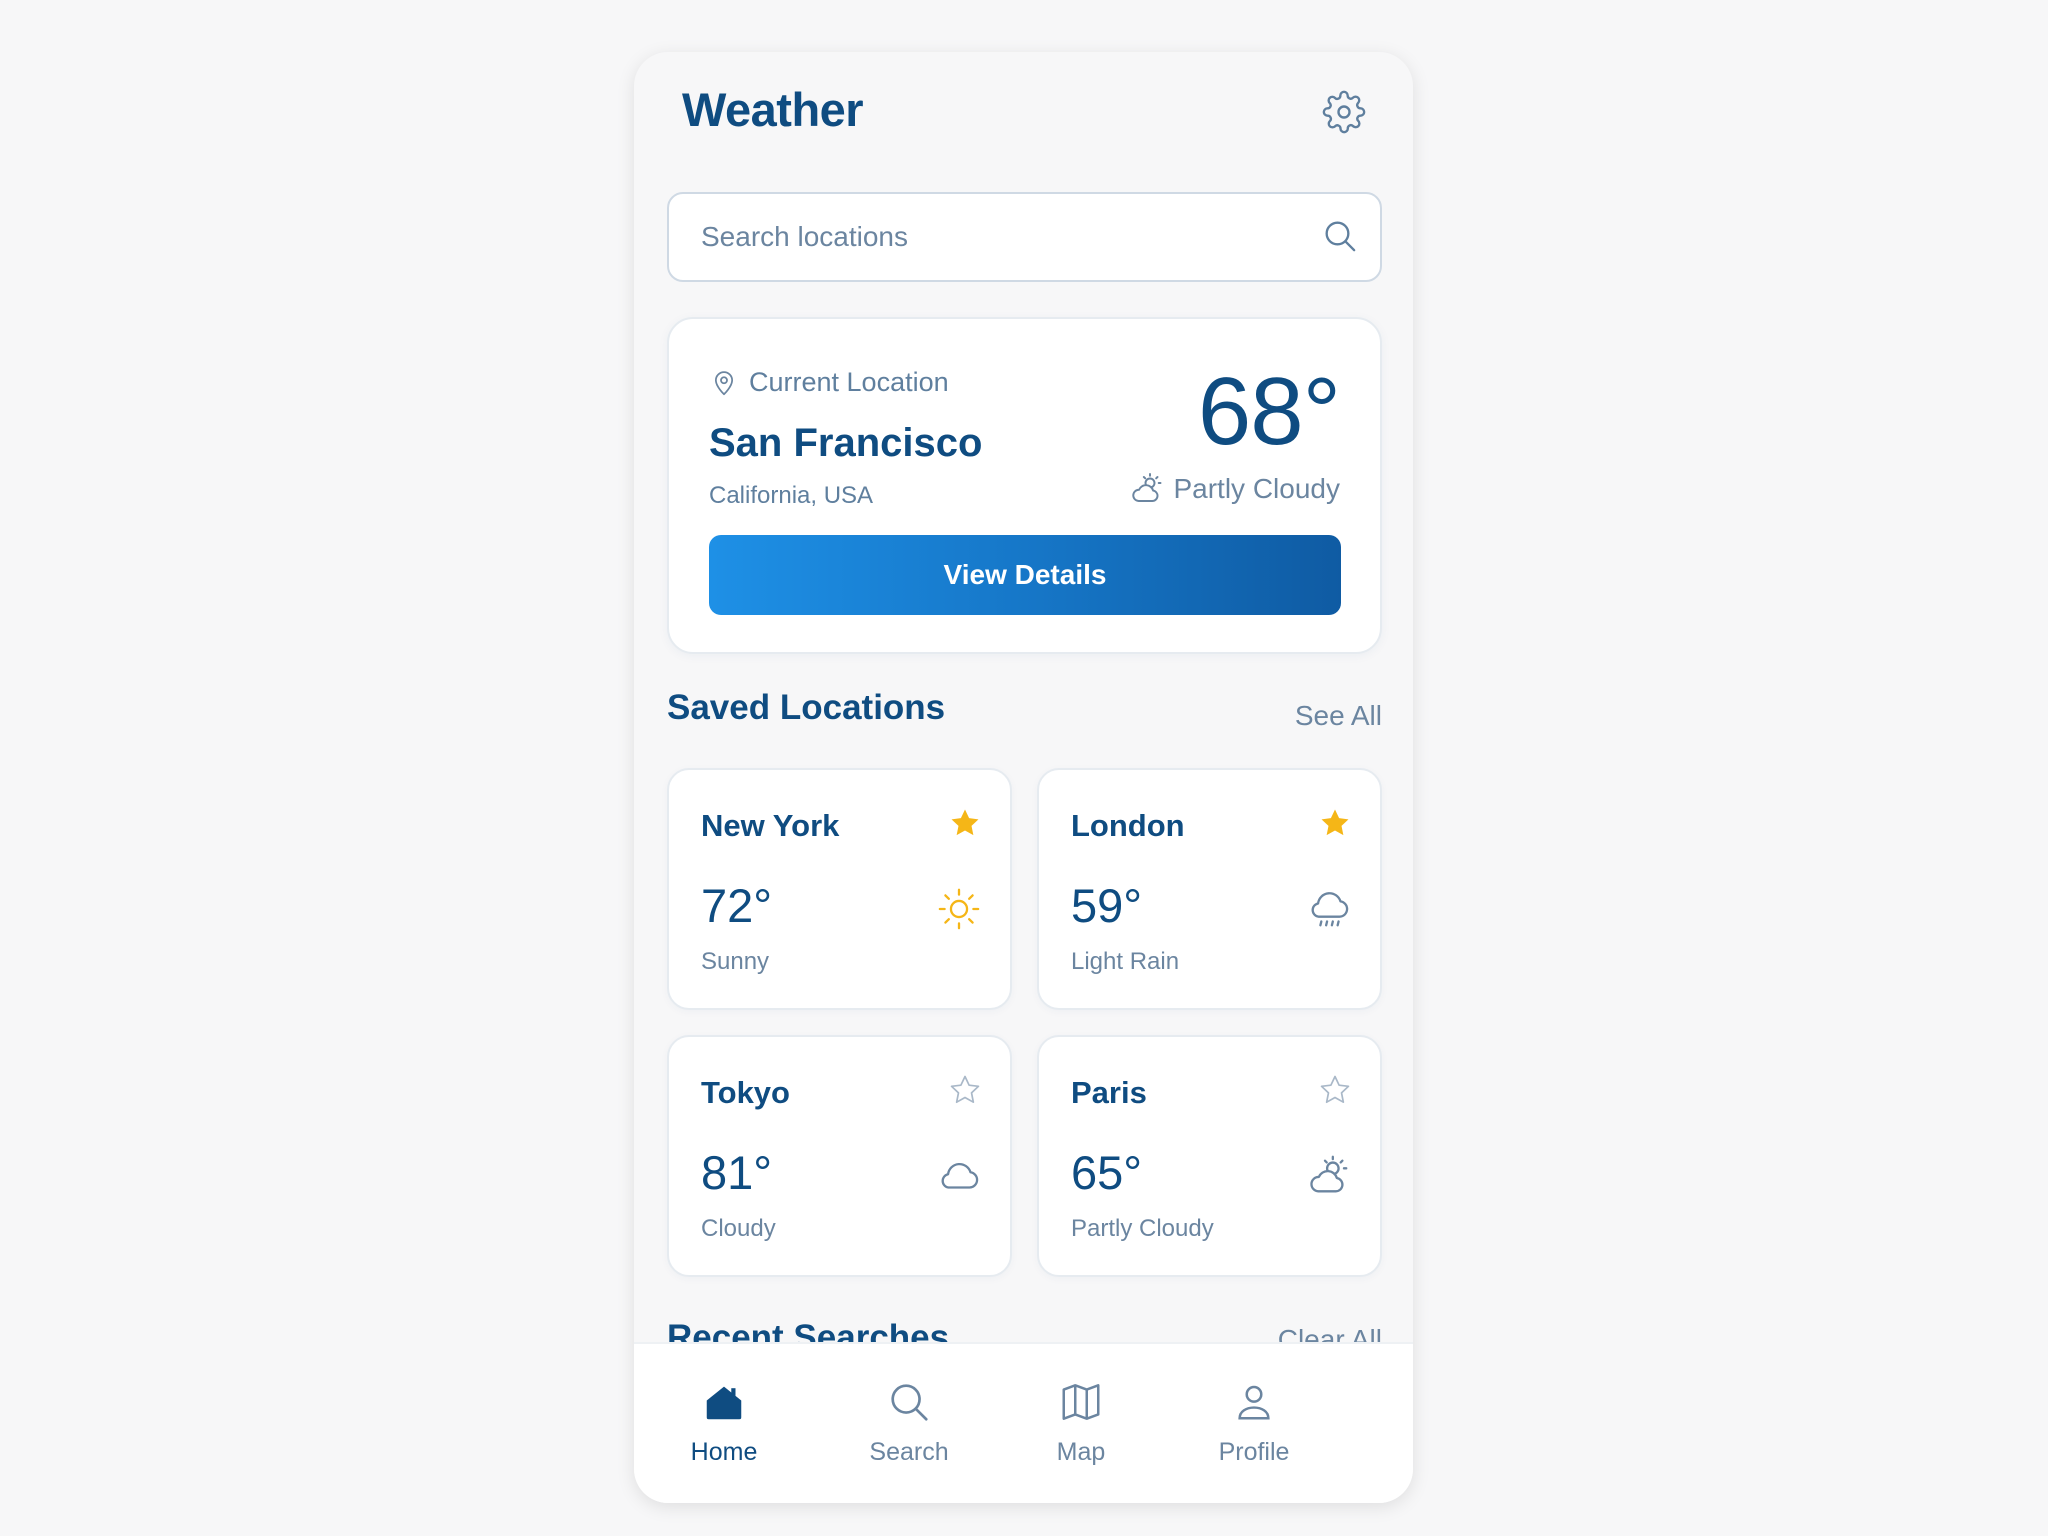 Image resolution: width=2048 pixels, height=1536 pixels. What do you see at coordinates (849, 382) in the screenshot?
I see `current-location-label: Current Location` at bounding box center [849, 382].